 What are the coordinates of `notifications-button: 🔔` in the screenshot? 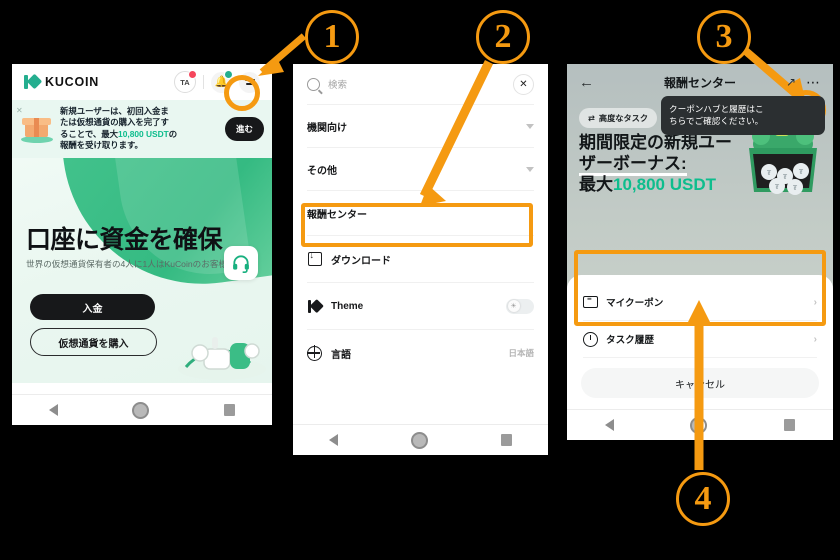 It's located at (222, 81).